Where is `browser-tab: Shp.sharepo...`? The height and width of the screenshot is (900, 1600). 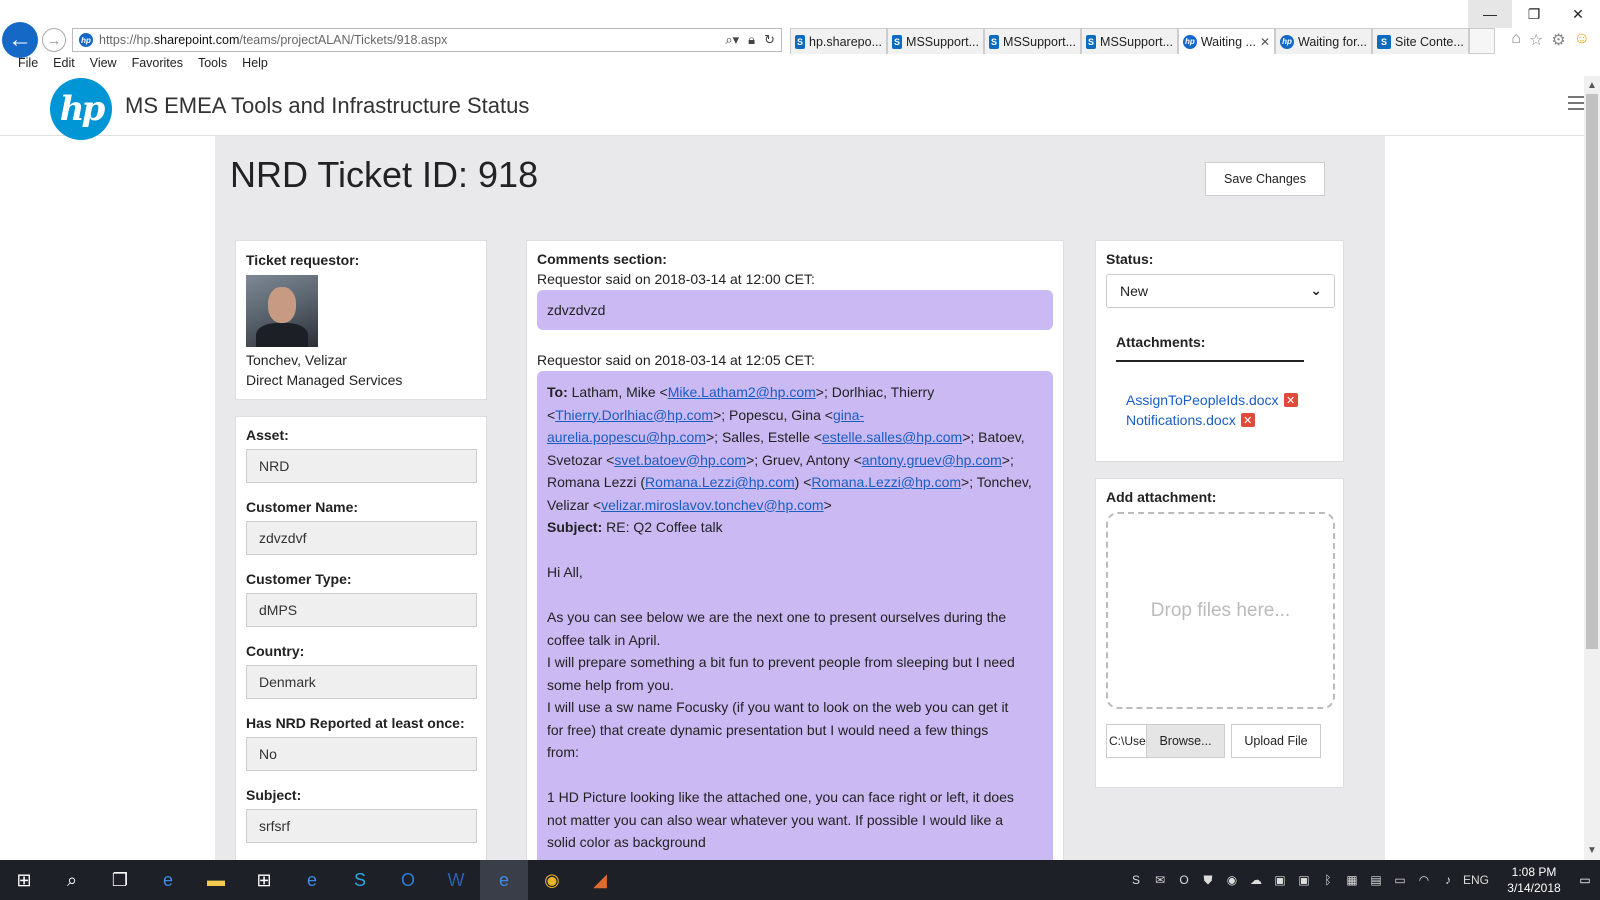
browser-tab: Shp.sharepo... is located at coordinates (838, 41).